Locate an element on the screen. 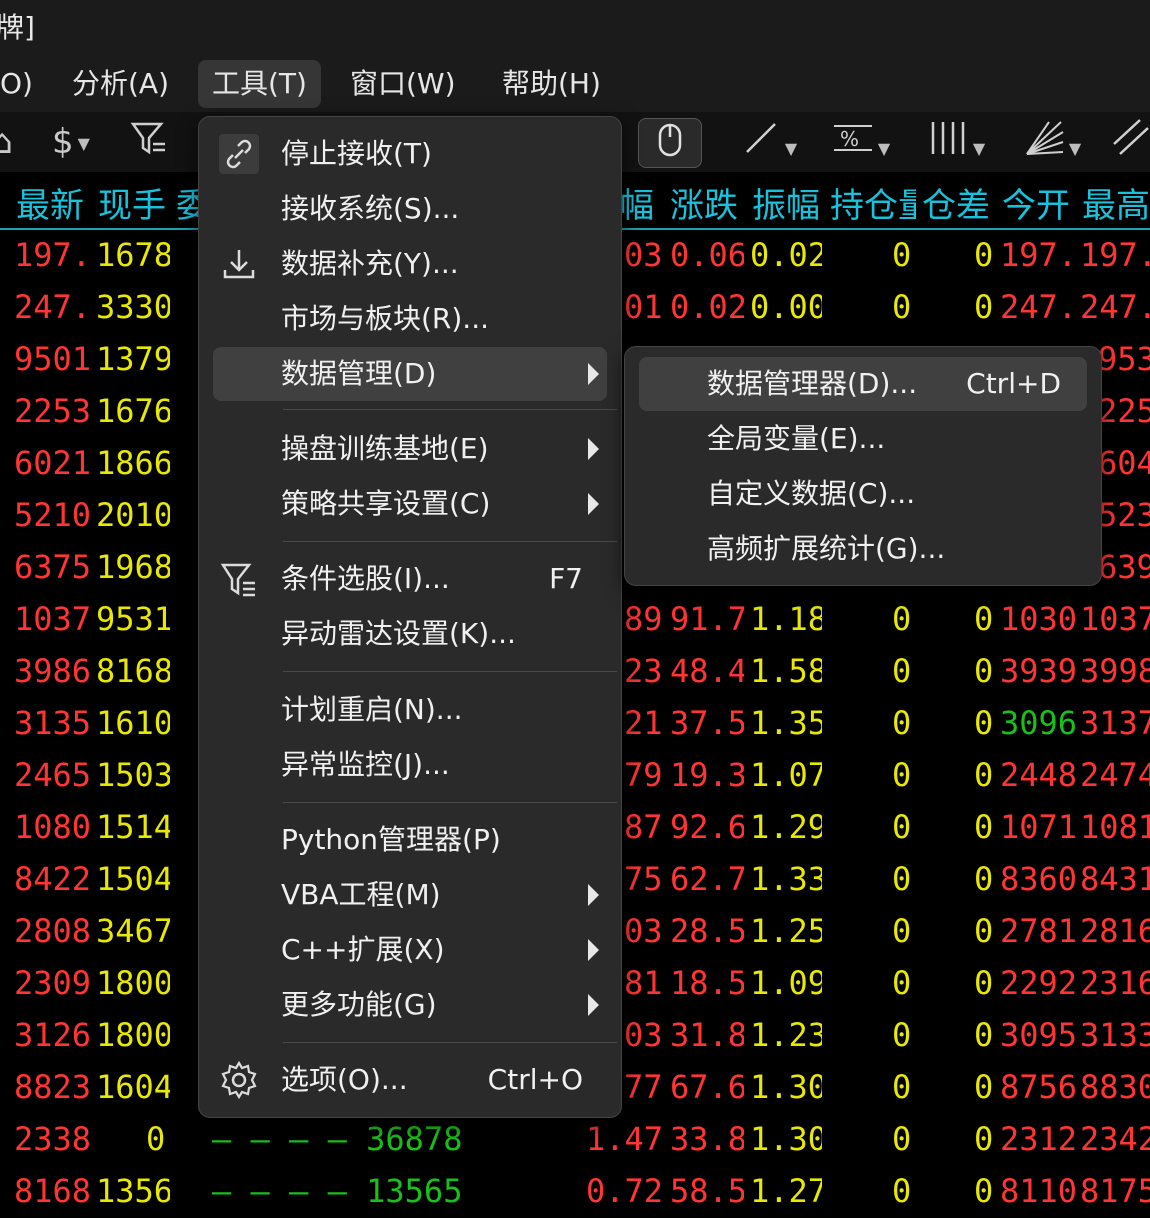 The height and width of the screenshot is (1218, 1150). menu-window: 窗口(W) is located at coordinates (403, 84).